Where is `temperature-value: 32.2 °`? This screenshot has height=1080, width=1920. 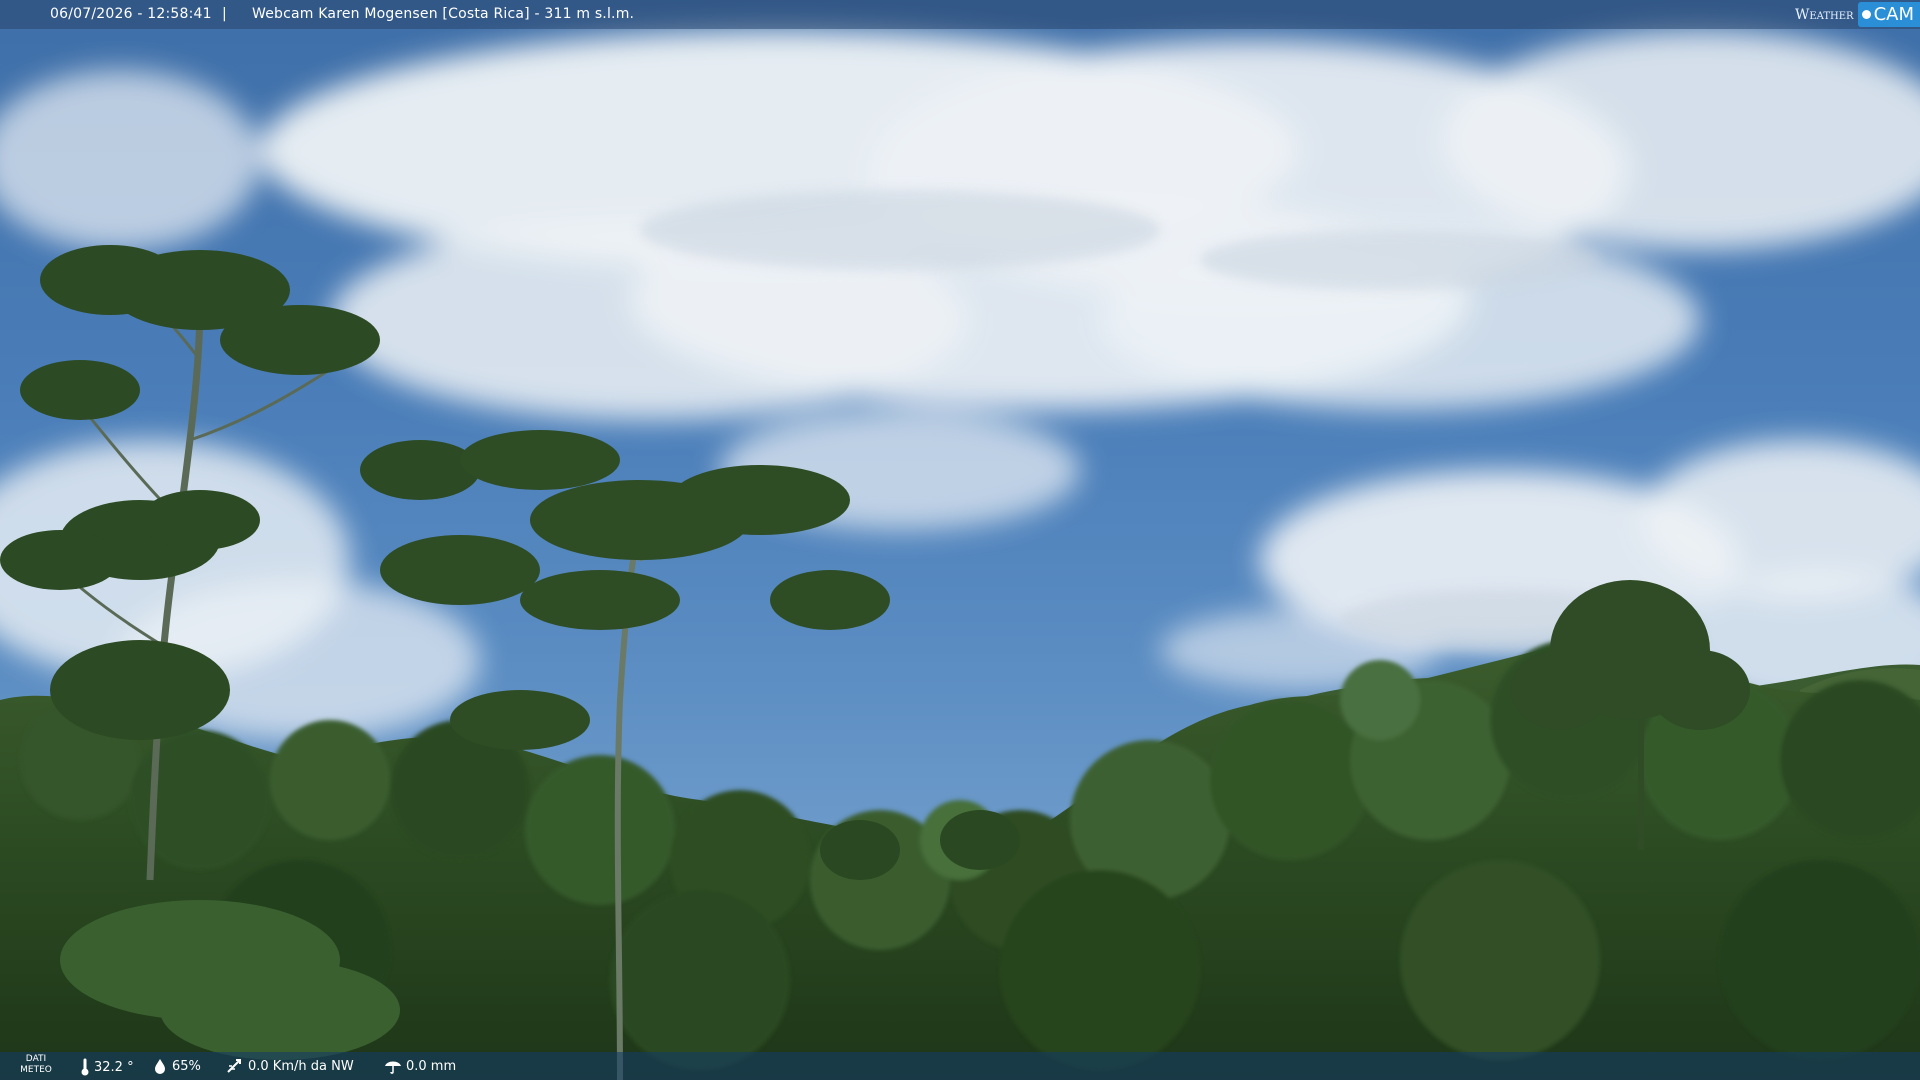 temperature-value: 32.2 ° is located at coordinates (114, 1067).